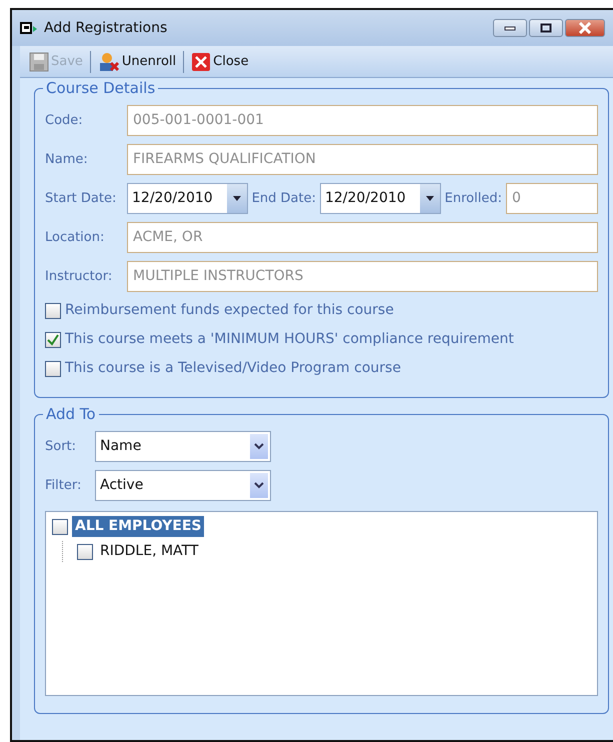 The width and height of the screenshot is (613, 742). Describe the element at coordinates (63, 485) in the screenshot. I see `field-label: Filter:` at that location.